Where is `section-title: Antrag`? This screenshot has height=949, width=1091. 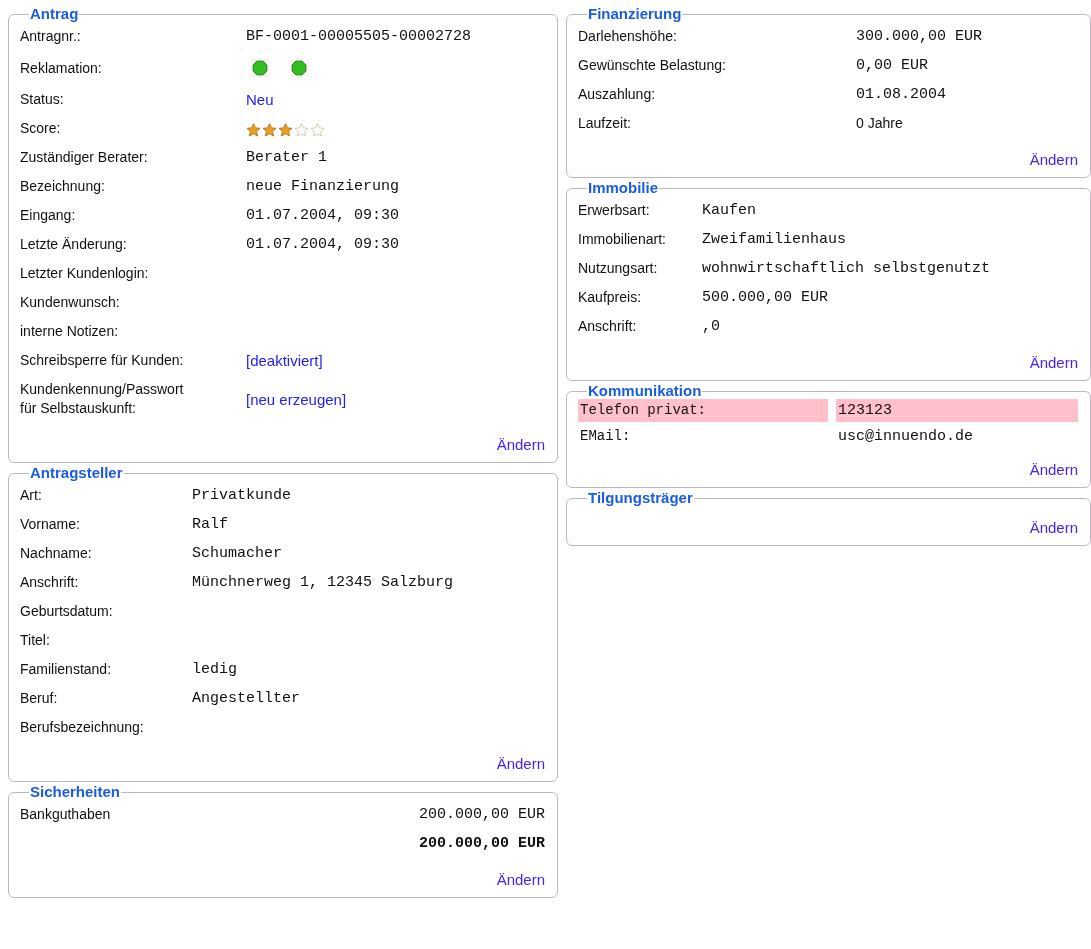
section-title: Antrag is located at coordinates (54, 14).